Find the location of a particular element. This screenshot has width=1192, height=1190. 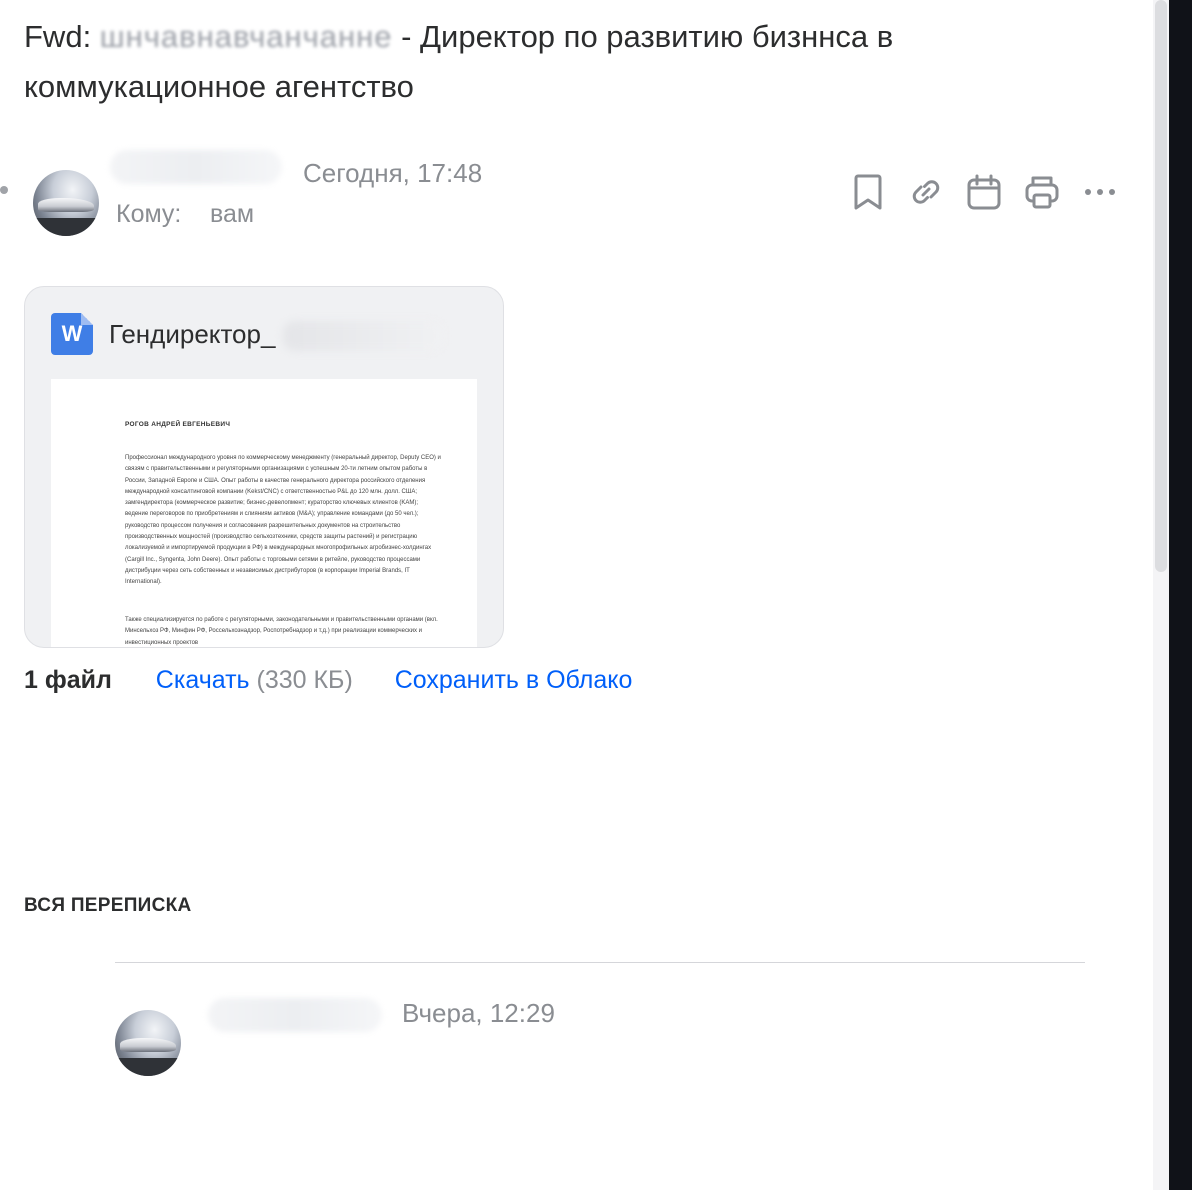

sender-name-redacted is located at coordinates (196, 167).